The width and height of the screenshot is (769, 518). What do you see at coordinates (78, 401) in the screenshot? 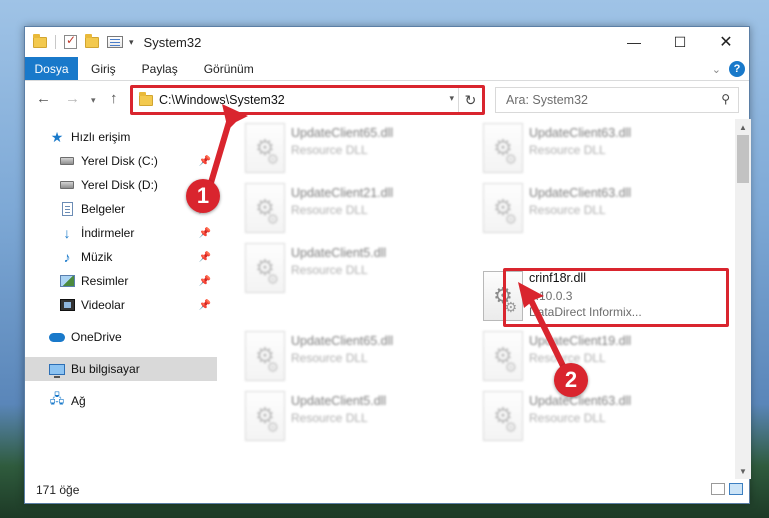
I see `sidebar-item-label: Ağ` at bounding box center [78, 401].